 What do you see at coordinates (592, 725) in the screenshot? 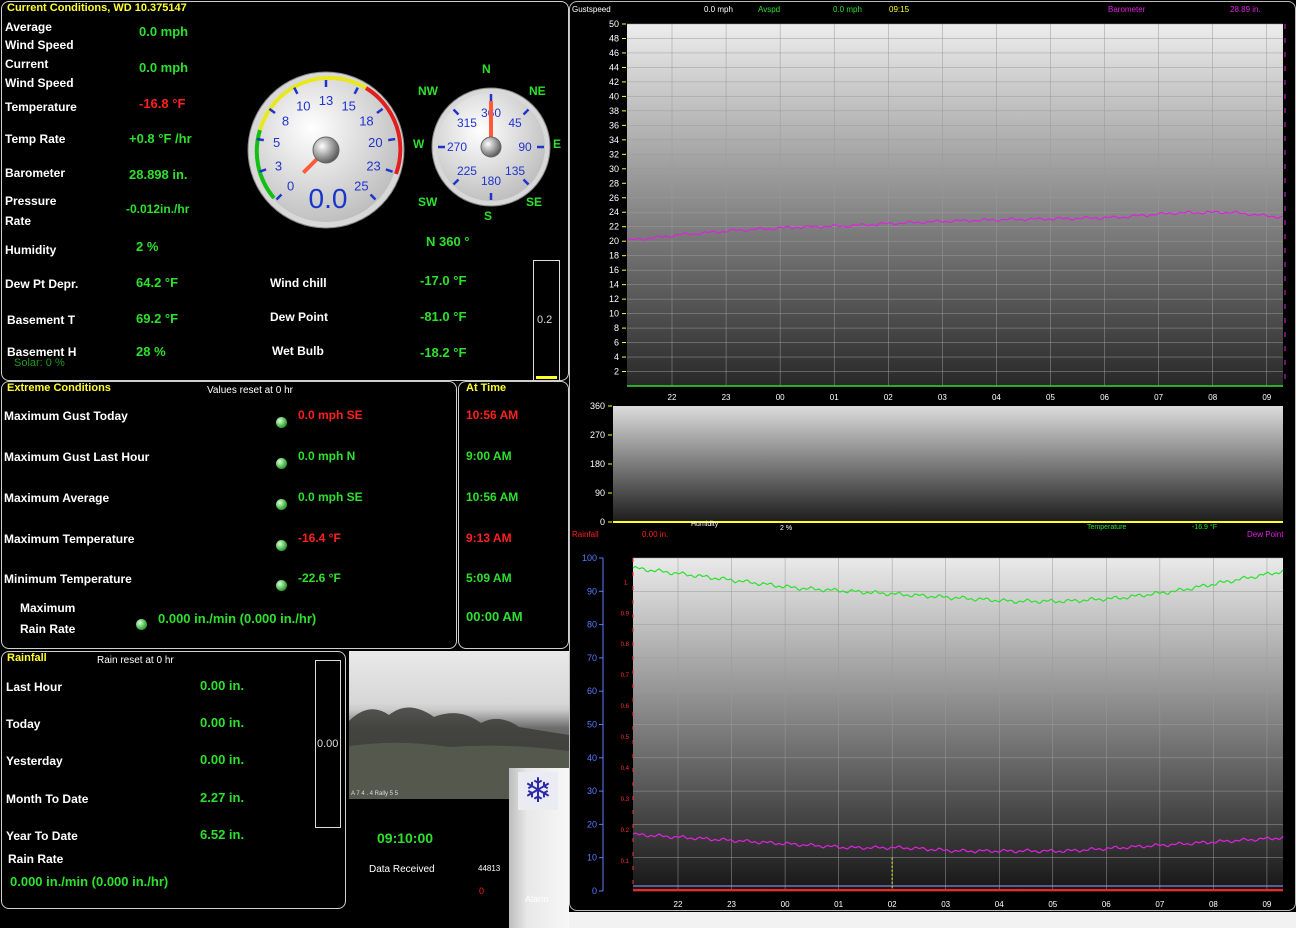
I see `chart3-y-tick: 50` at bounding box center [592, 725].